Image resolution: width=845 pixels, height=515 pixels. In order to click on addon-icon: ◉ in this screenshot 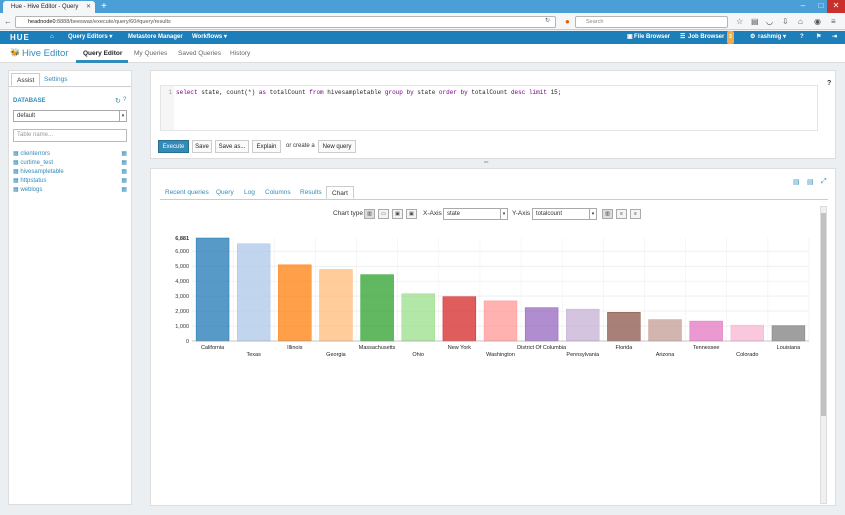, I will do `click(817, 21)`.